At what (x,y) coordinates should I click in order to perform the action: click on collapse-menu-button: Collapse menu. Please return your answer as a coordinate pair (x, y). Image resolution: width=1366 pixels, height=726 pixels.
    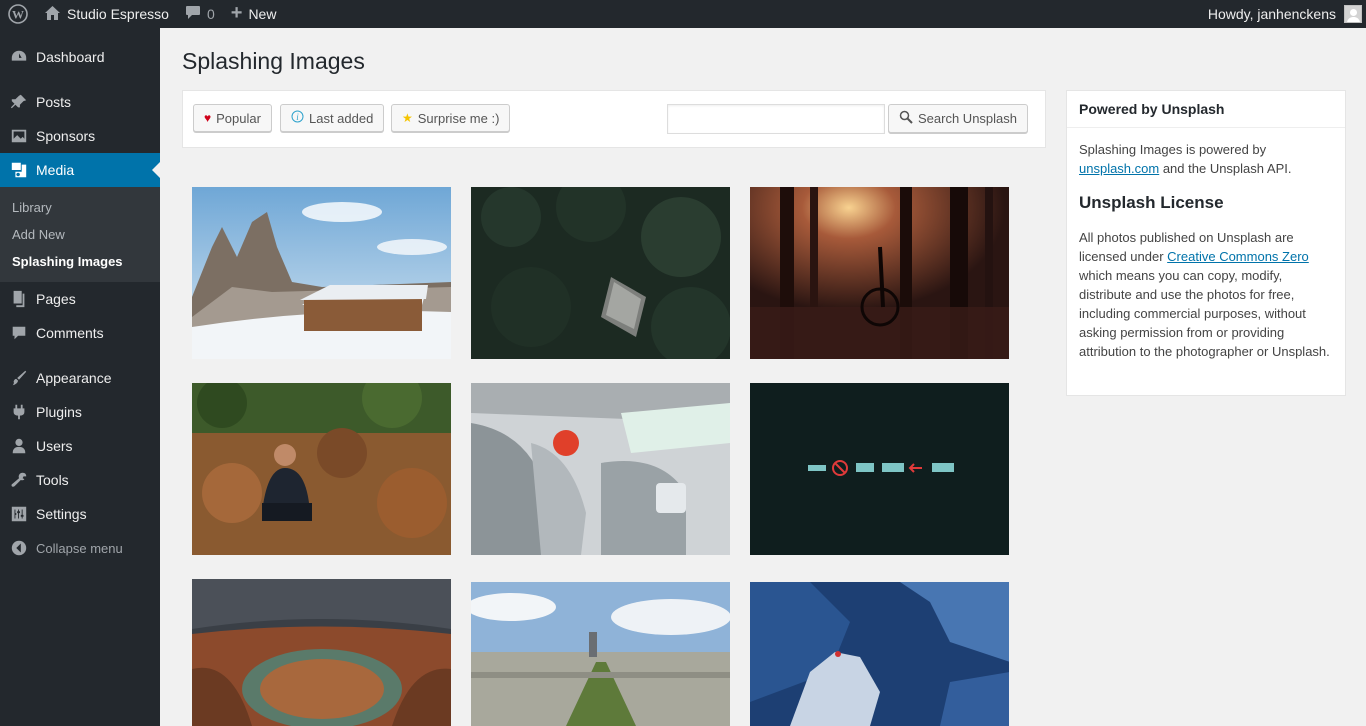
    Looking at the image, I should click on (80, 548).